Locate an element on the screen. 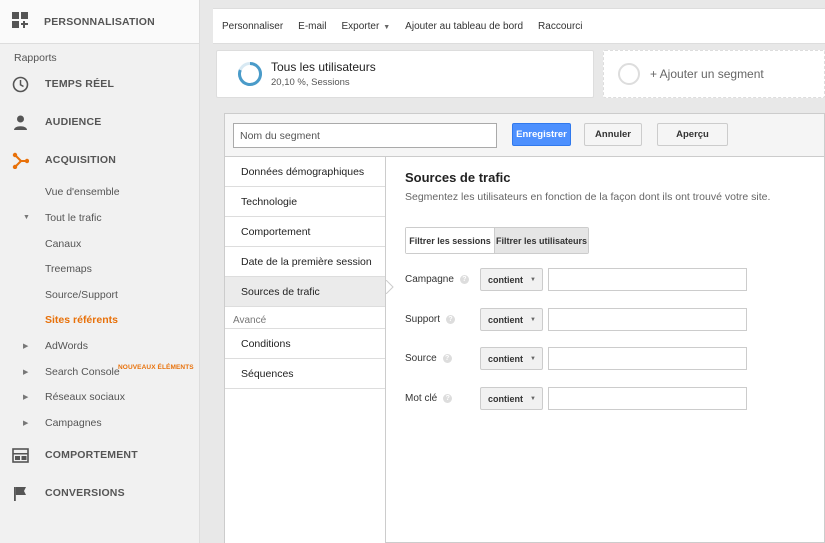  sidebar-subitem-channels: Canaux is located at coordinates (63, 244).